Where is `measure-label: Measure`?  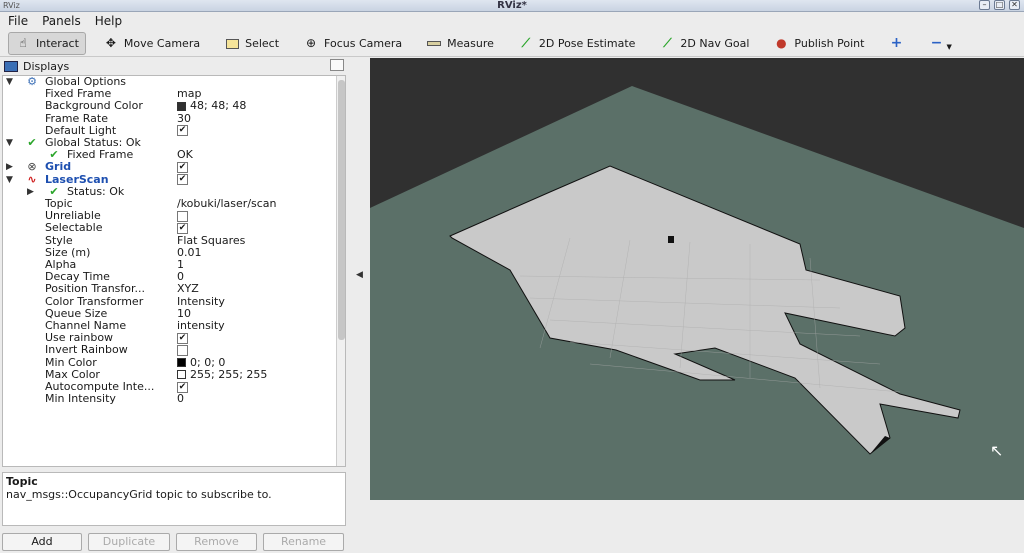 measure-label: Measure is located at coordinates (470, 43).